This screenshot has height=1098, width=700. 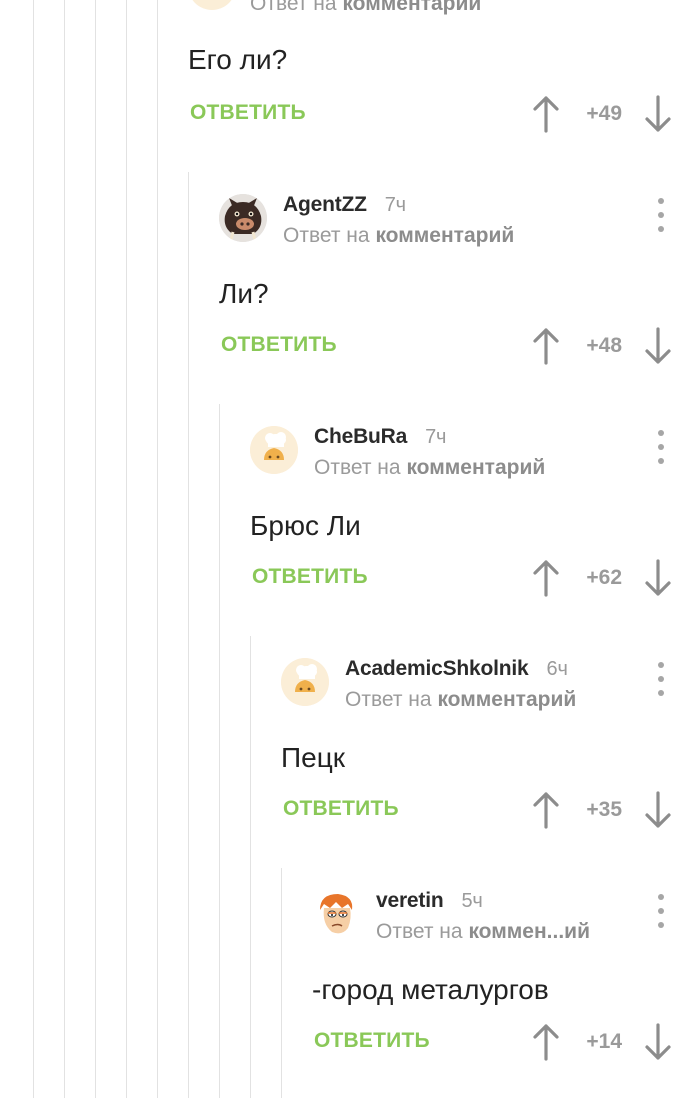 What do you see at coordinates (604, 809) in the screenshot?
I see `rating-value: +35` at bounding box center [604, 809].